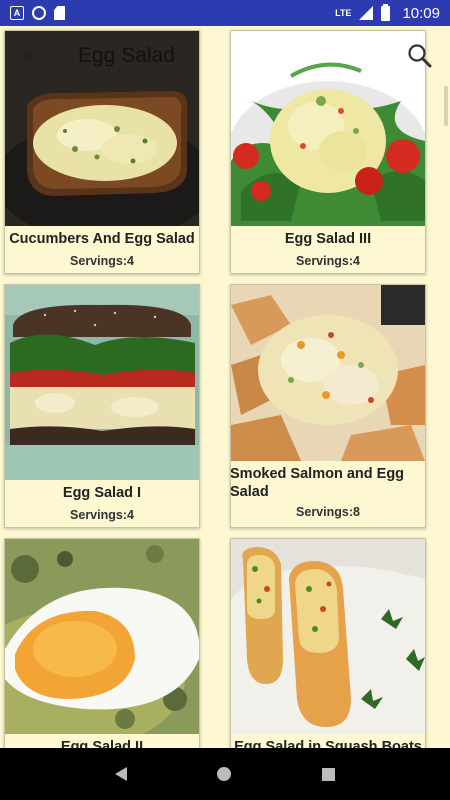 This screenshot has width=450, height=800. Describe the element at coordinates (102, 493) in the screenshot. I see `recipe-name: Egg Salad I` at that location.